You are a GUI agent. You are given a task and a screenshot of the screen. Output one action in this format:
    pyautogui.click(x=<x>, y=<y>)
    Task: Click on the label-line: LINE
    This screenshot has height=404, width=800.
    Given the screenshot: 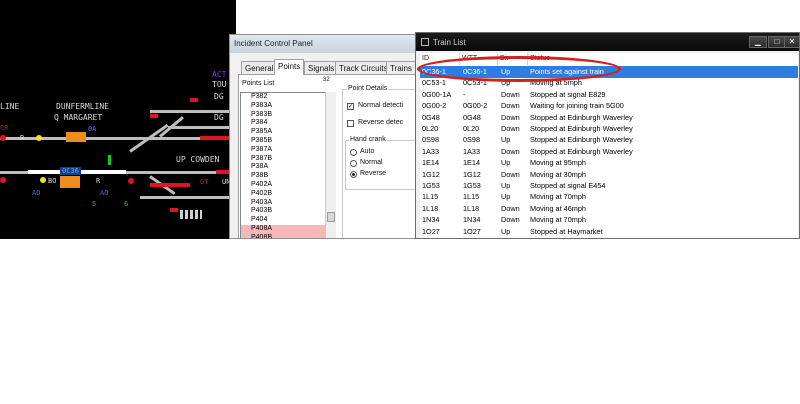 What is the action you would take?
    pyautogui.click(x=10, y=106)
    